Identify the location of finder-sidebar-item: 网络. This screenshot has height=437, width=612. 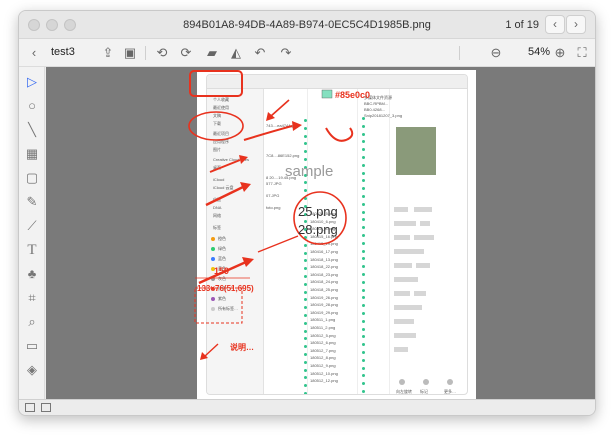
(217, 215).